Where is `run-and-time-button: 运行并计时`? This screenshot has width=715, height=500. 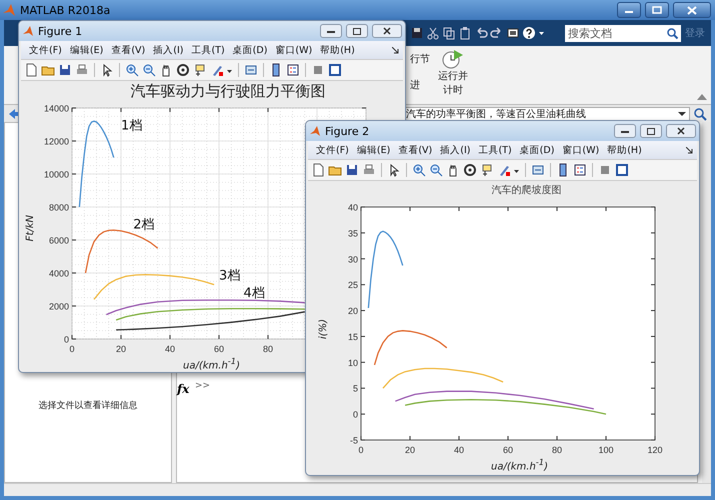 run-and-time-button: 运行并计时 is located at coordinates (453, 84).